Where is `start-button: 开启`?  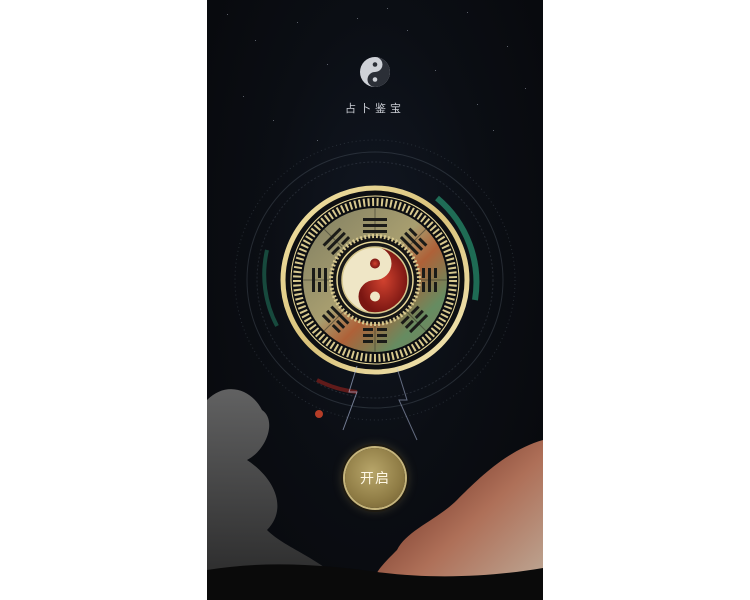
start-button: 开启 is located at coordinates (375, 478).